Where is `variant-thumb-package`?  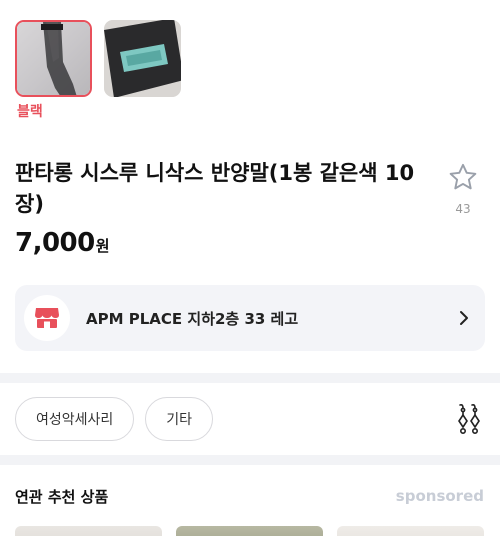 variant-thumb-package is located at coordinates (142, 58).